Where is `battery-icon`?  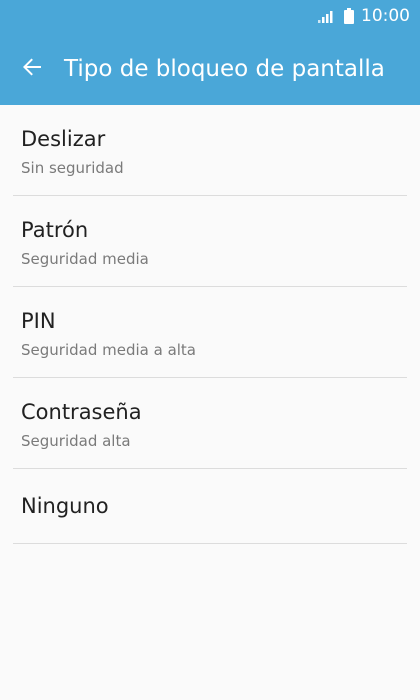
battery-icon is located at coordinates (349, 16).